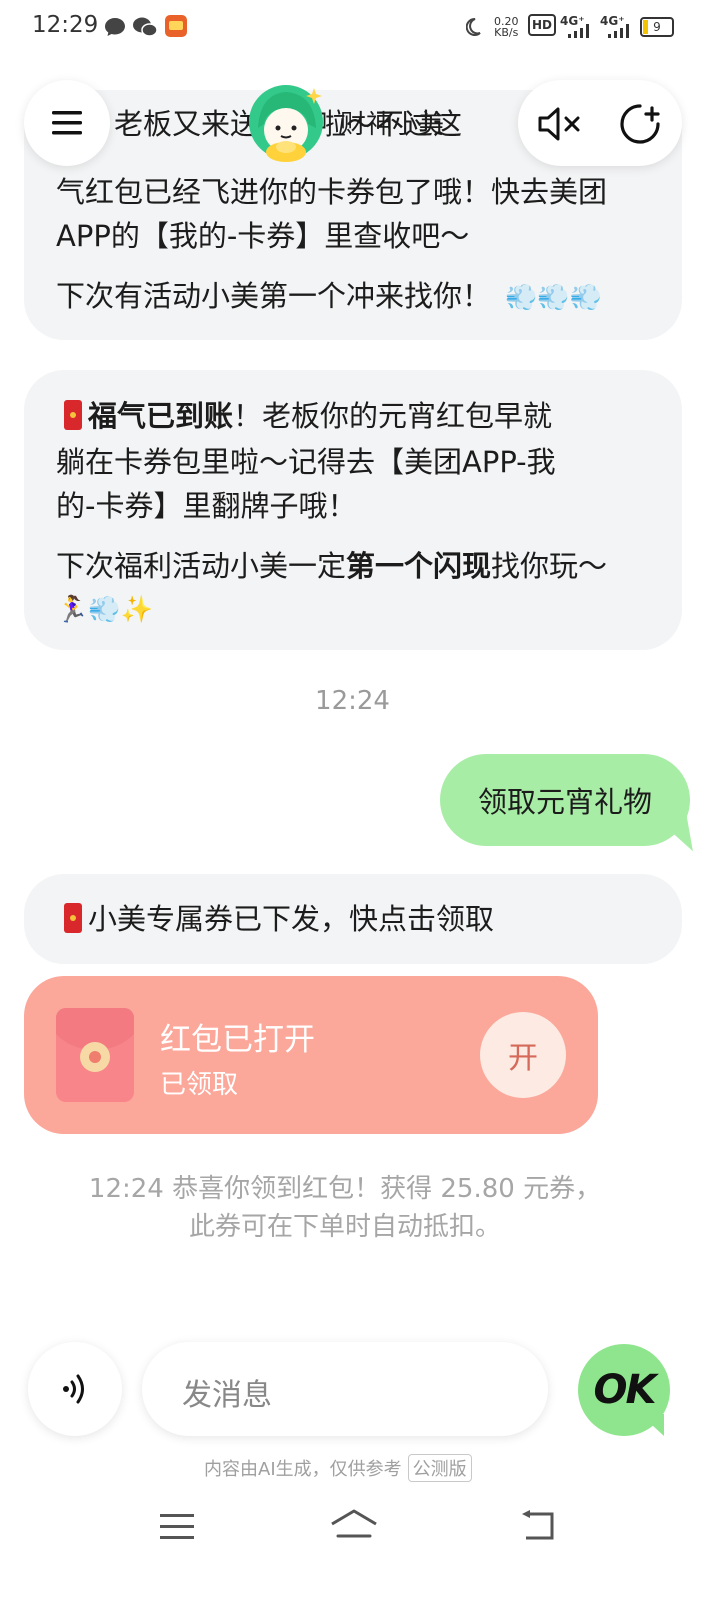 This screenshot has width=720, height=1600. What do you see at coordinates (145, 27) in the screenshot?
I see `wechat-icon` at bounding box center [145, 27].